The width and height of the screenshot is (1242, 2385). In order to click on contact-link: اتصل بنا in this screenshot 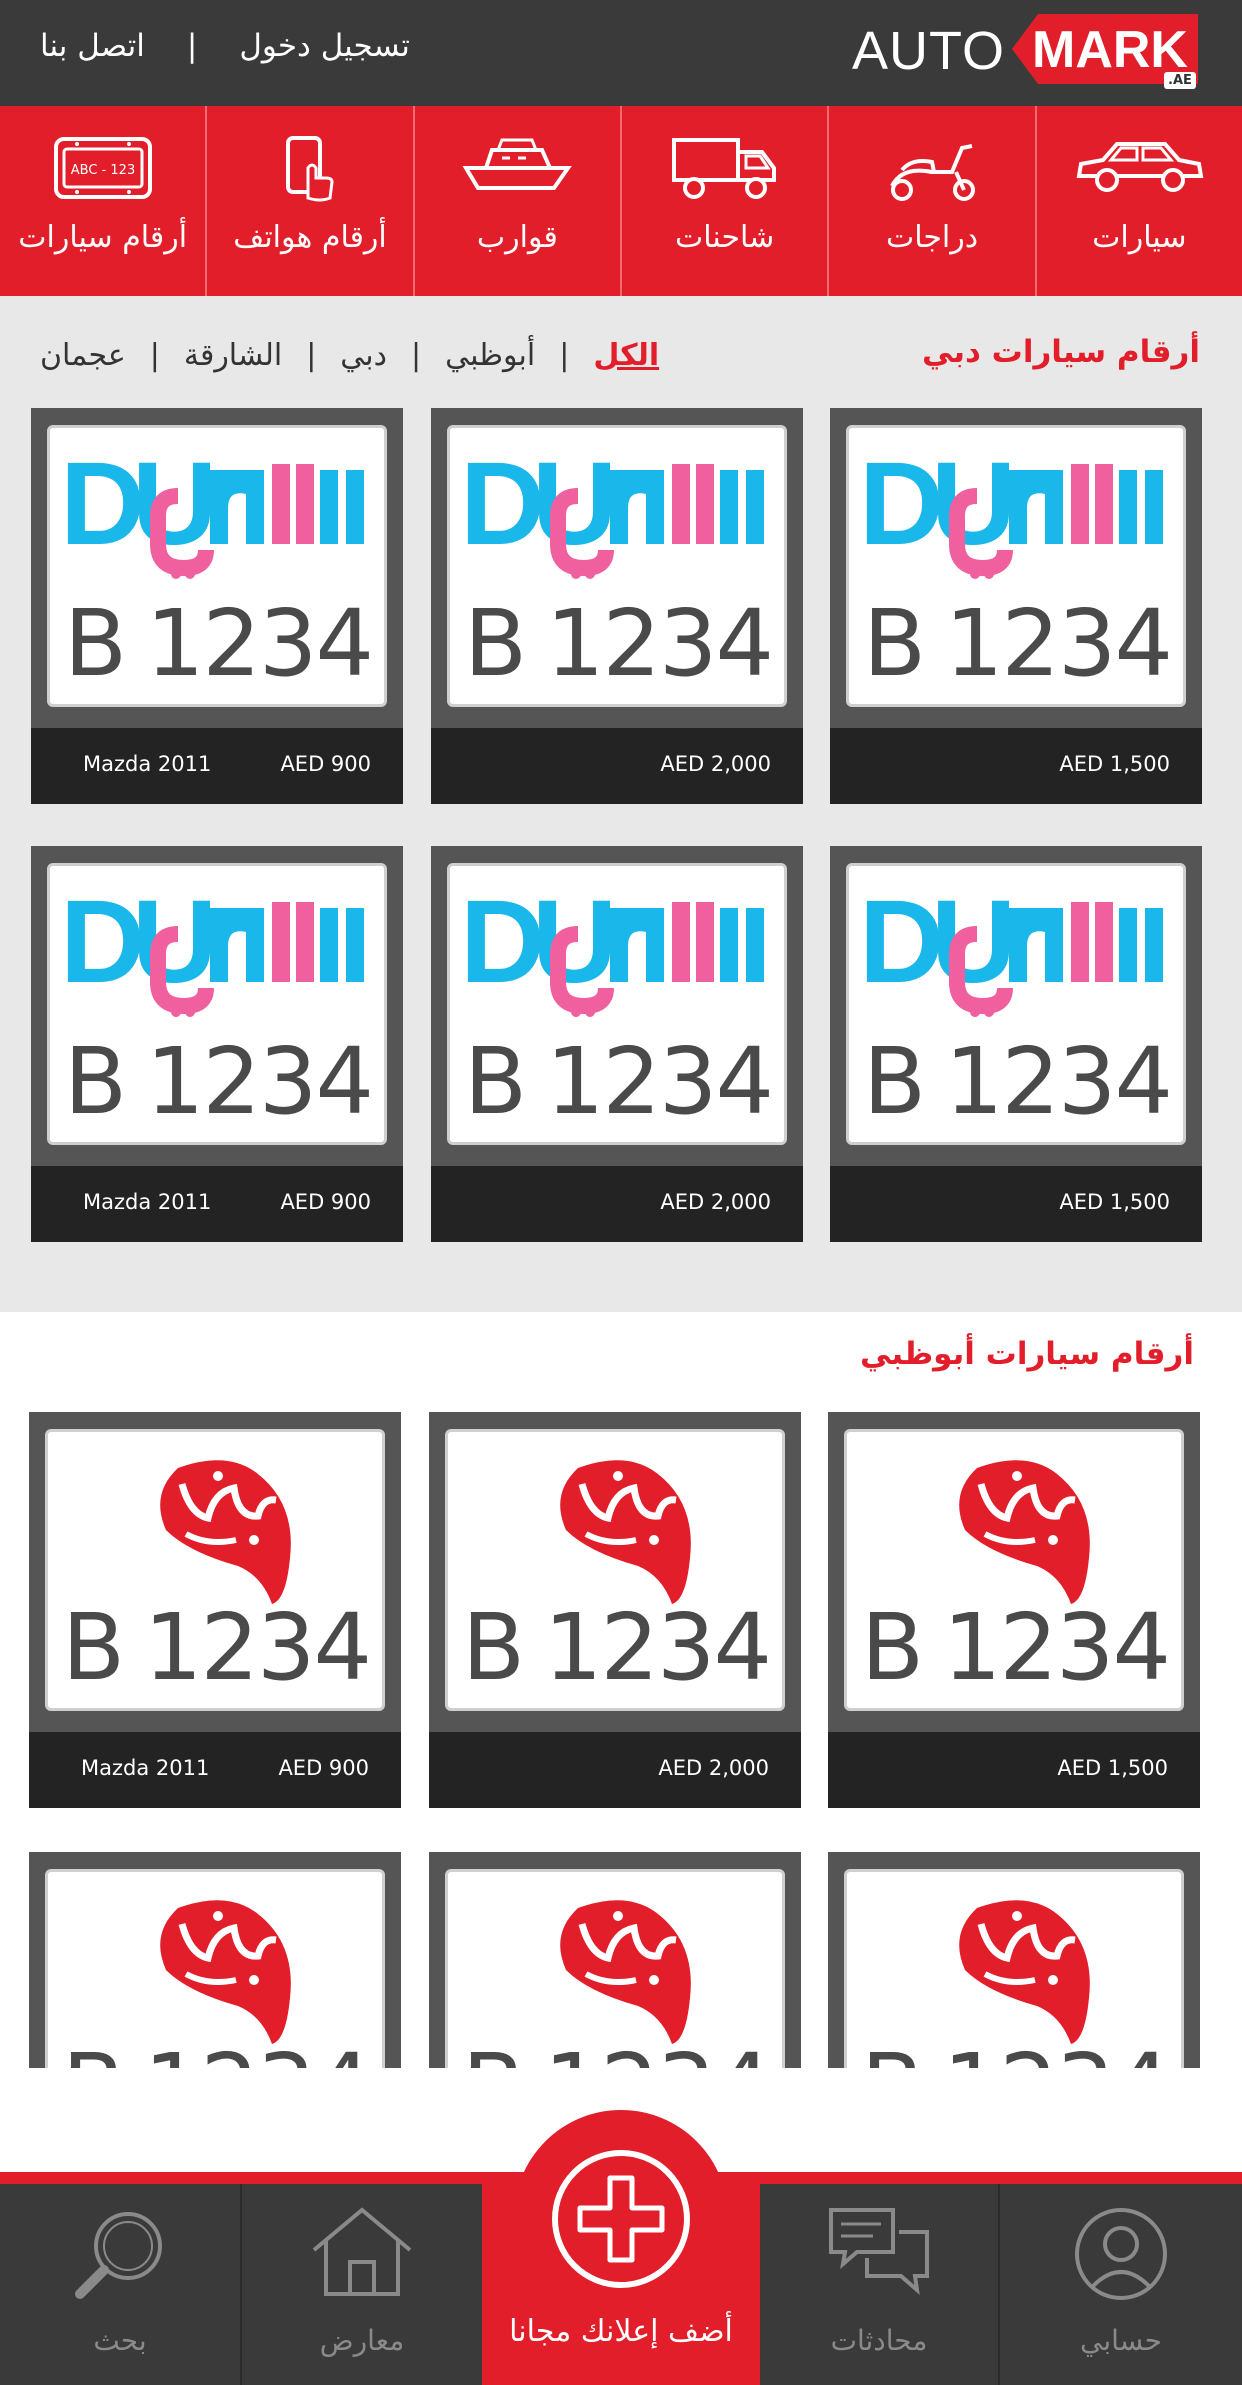, I will do `click(92, 46)`.